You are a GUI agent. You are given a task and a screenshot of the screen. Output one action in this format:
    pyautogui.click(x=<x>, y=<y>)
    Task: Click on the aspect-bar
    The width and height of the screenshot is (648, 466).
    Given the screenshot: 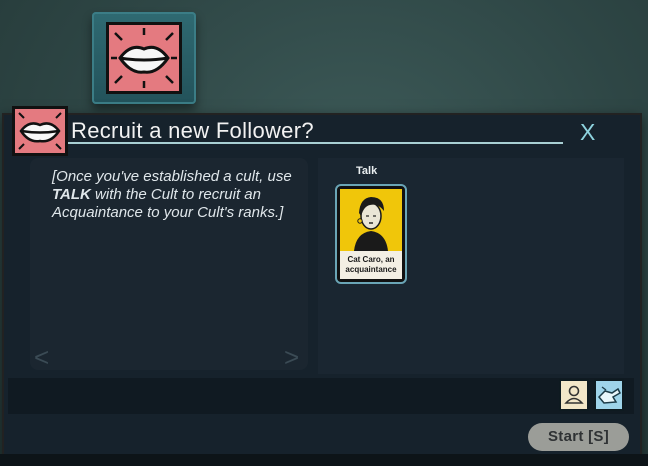 What is the action you would take?
    pyautogui.click(x=321, y=396)
    